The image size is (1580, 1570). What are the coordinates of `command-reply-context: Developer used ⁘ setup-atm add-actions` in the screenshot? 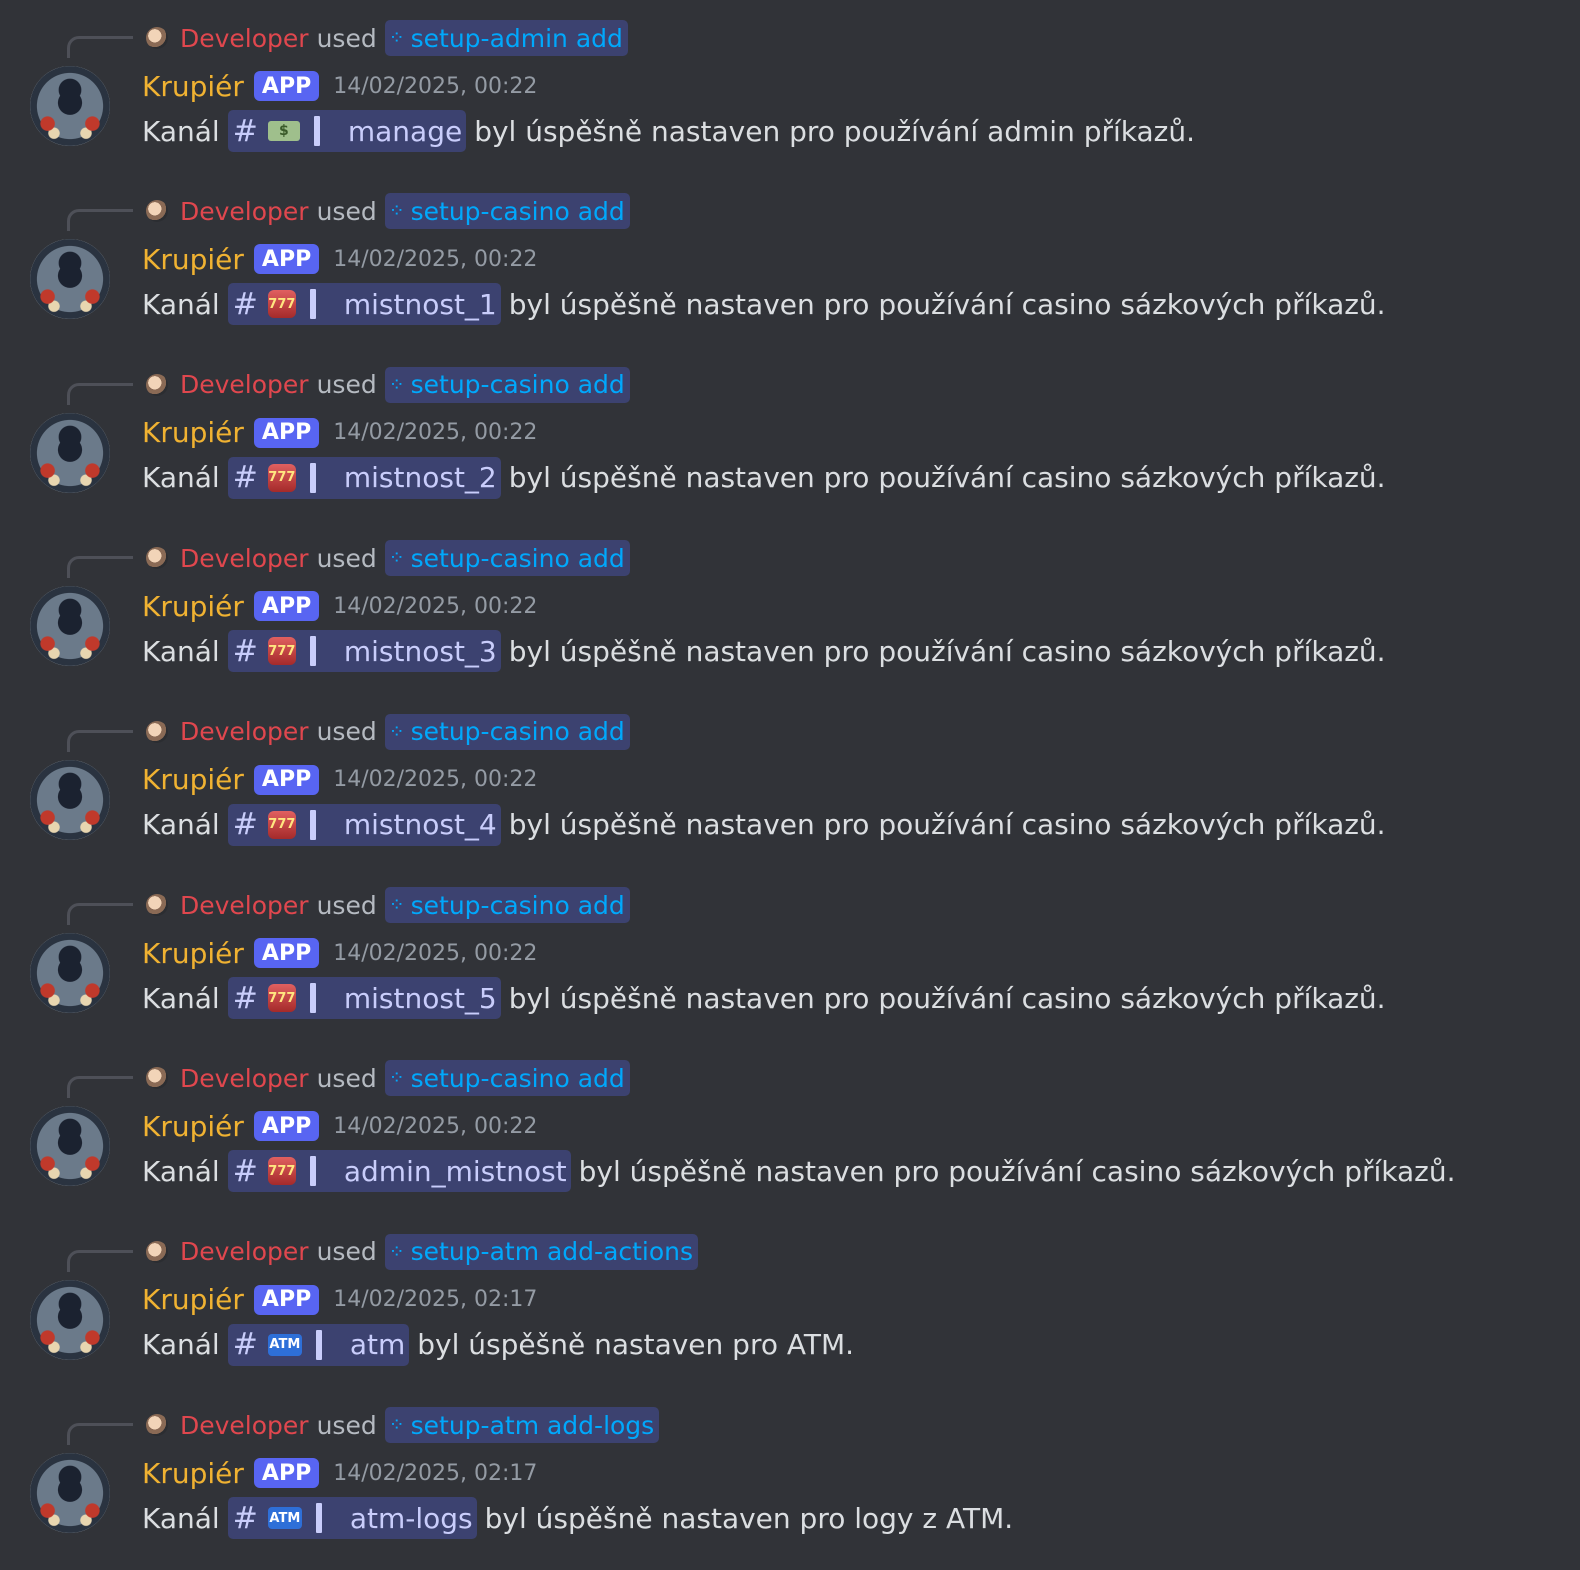 It's located at (422, 1251).